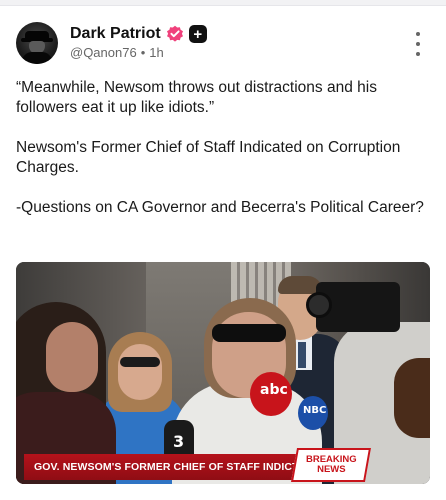  I want to click on person-center-sunglasses, so click(249, 333).